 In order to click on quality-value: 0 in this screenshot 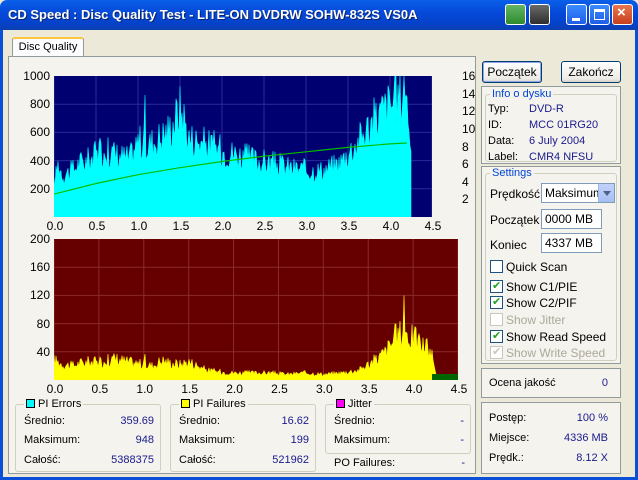, I will do `click(604, 383)`.